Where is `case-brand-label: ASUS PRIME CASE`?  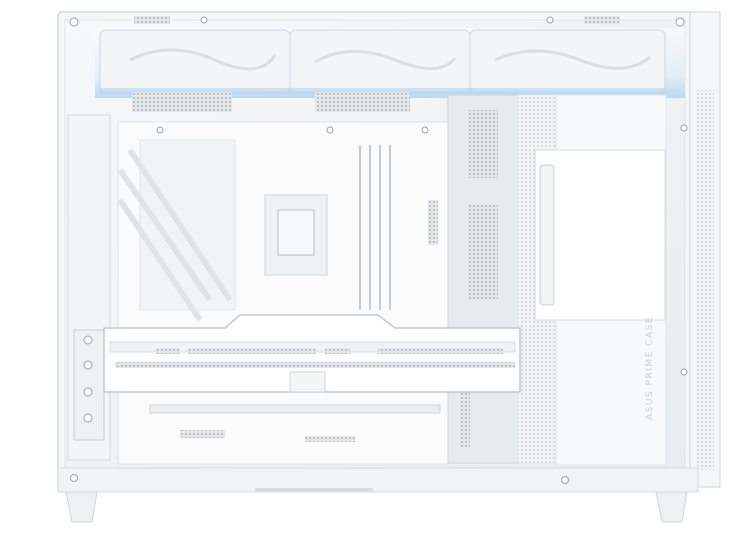
case-brand-label: ASUS PRIME CASE is located at coordinates (650, 367).